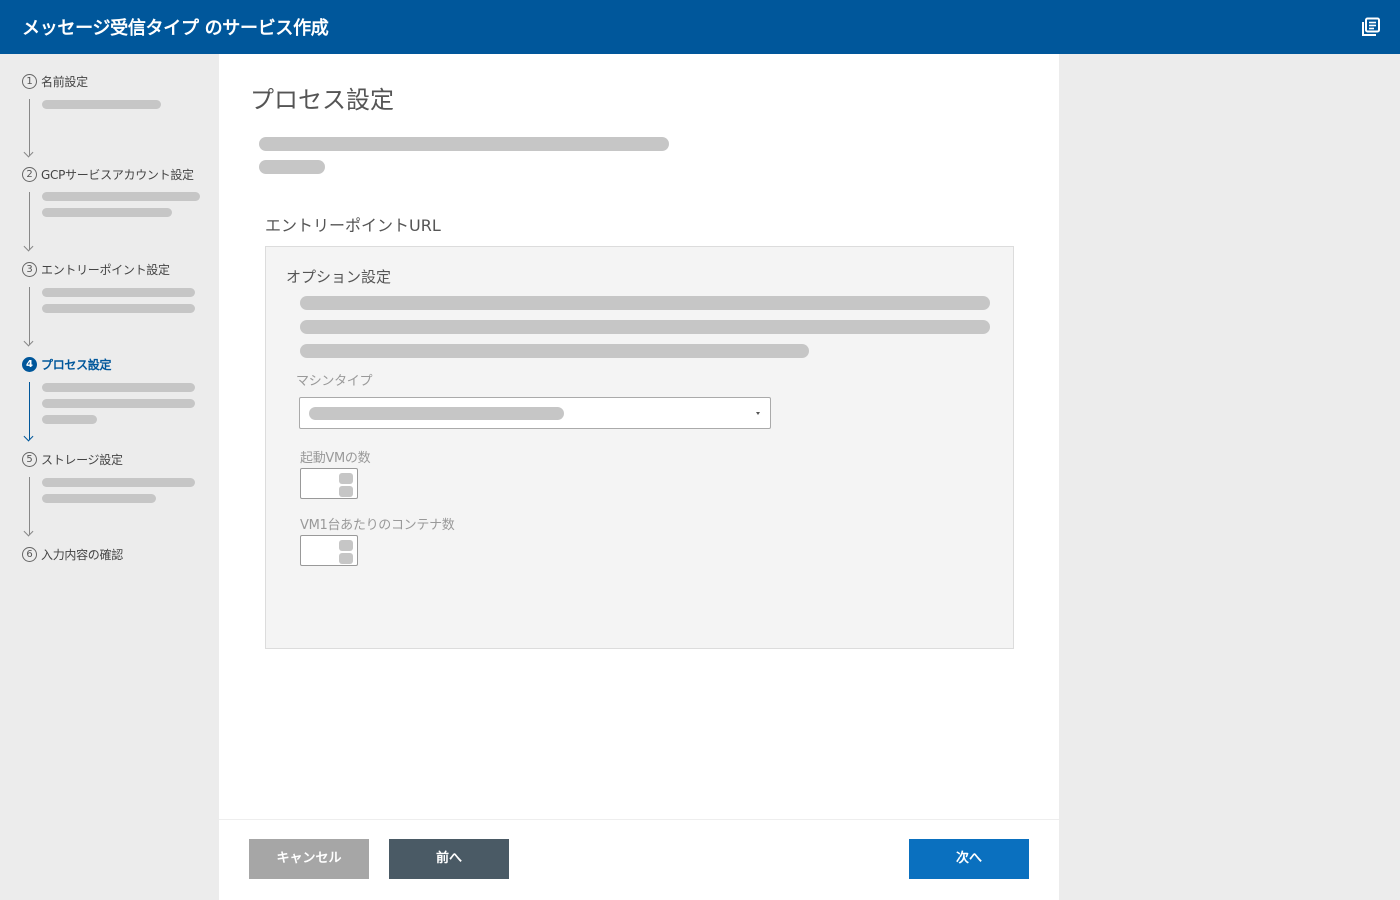 This screenshot has height=900, width=1400. What do you see at coordinates (700, 27) in the screenshot?
I see `app-header: メッセージ受信タイプ のサービス作成` at bounding box center [700, 27].